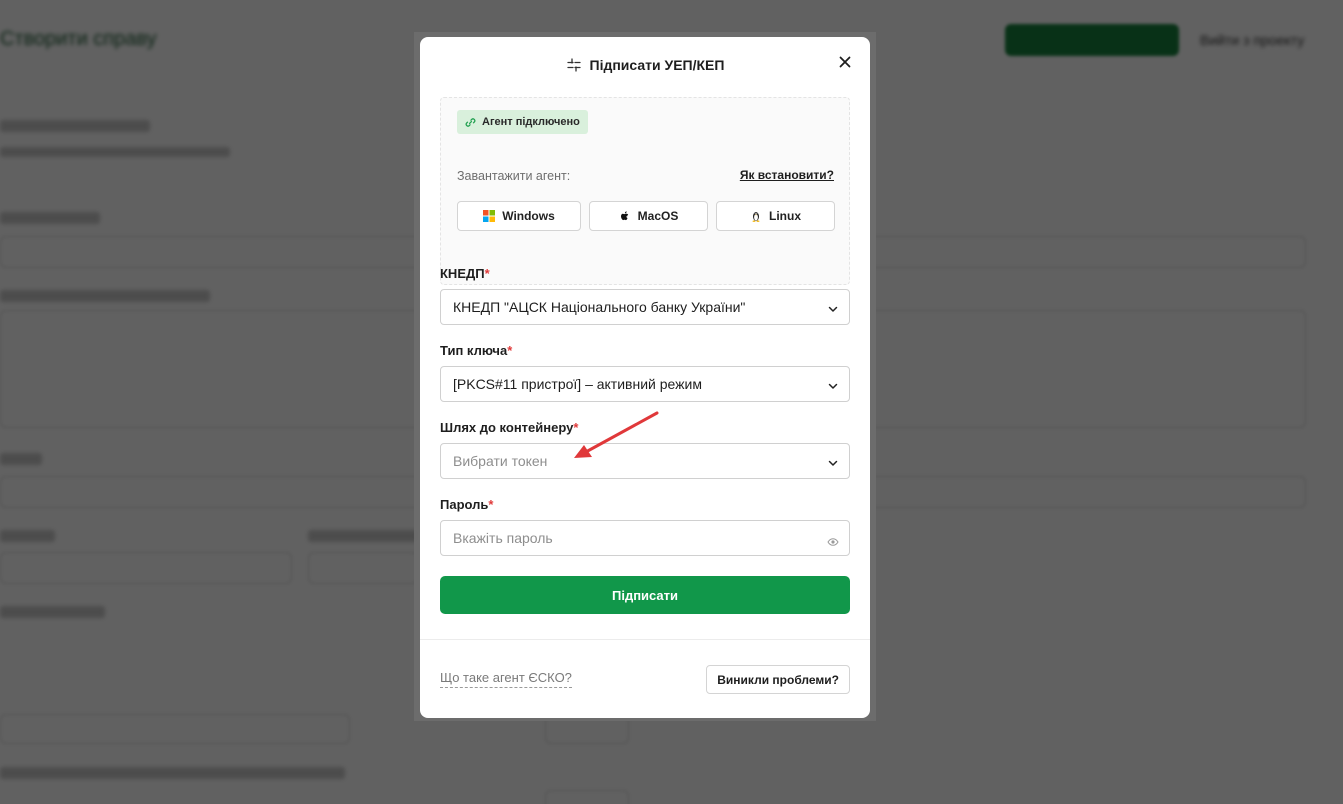 The height and width of the screenshot is (804, 1343). Describe the element at coordinates (506, 679) in the screenshot. I see `what-is-agent-link: Що таке агент ЄСКО?` at that location.